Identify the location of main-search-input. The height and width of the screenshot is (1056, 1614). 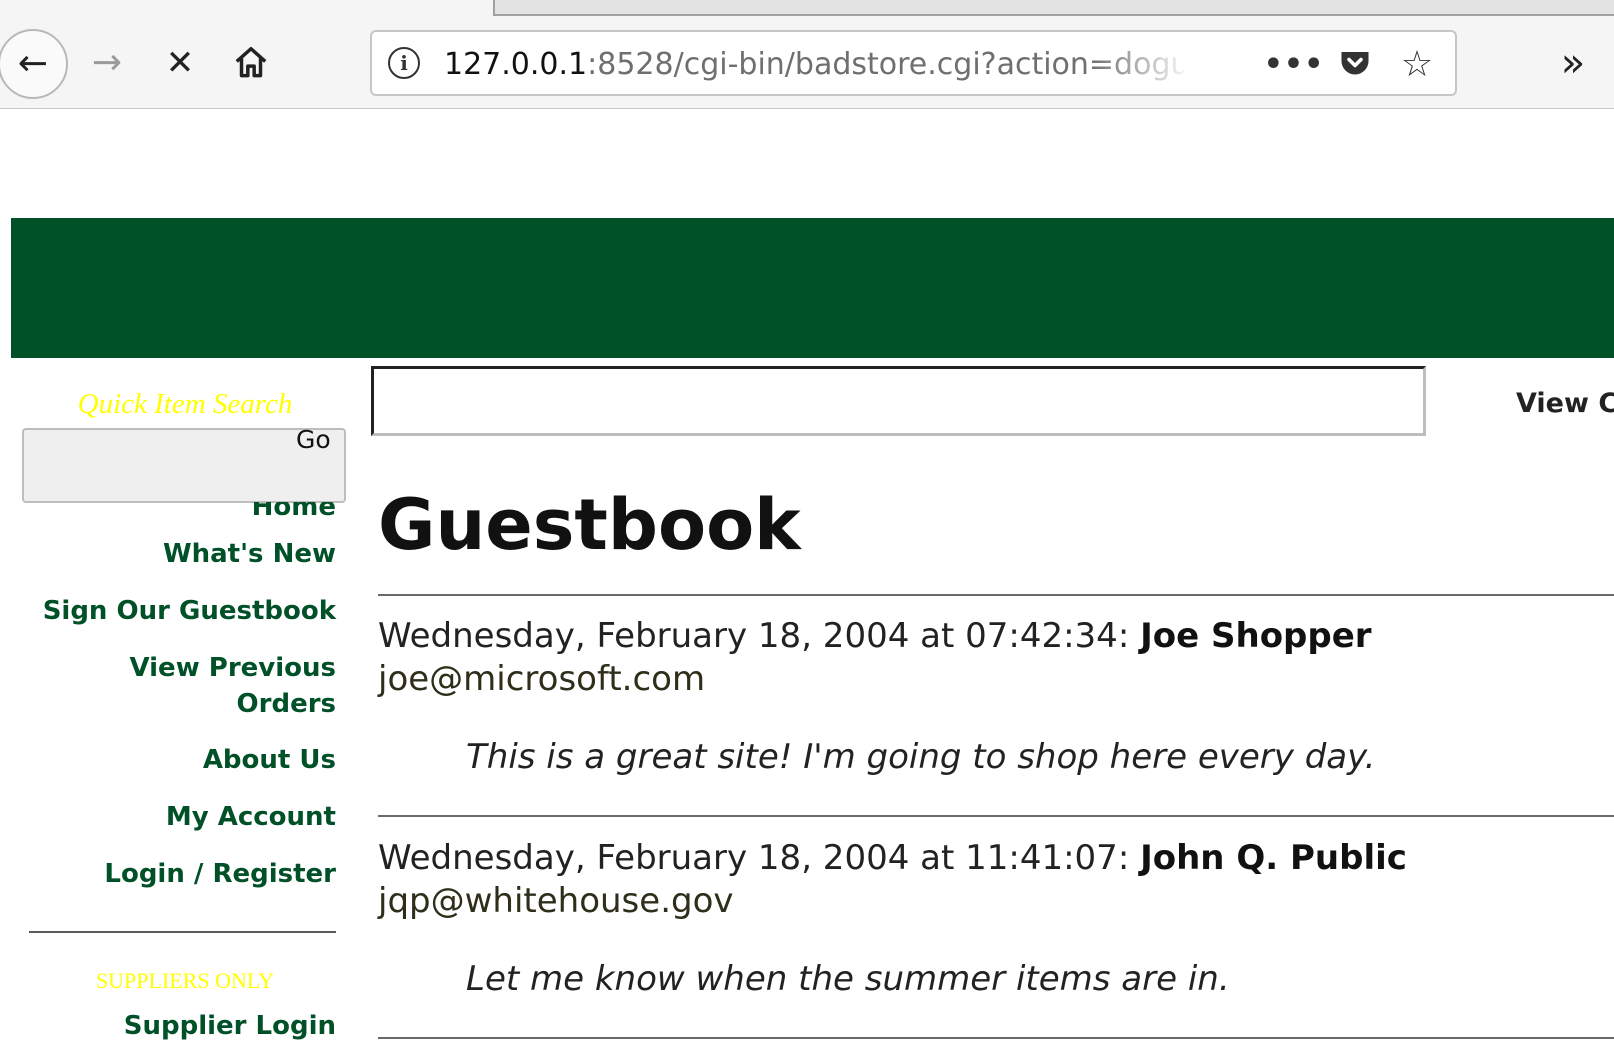
(898, 401).